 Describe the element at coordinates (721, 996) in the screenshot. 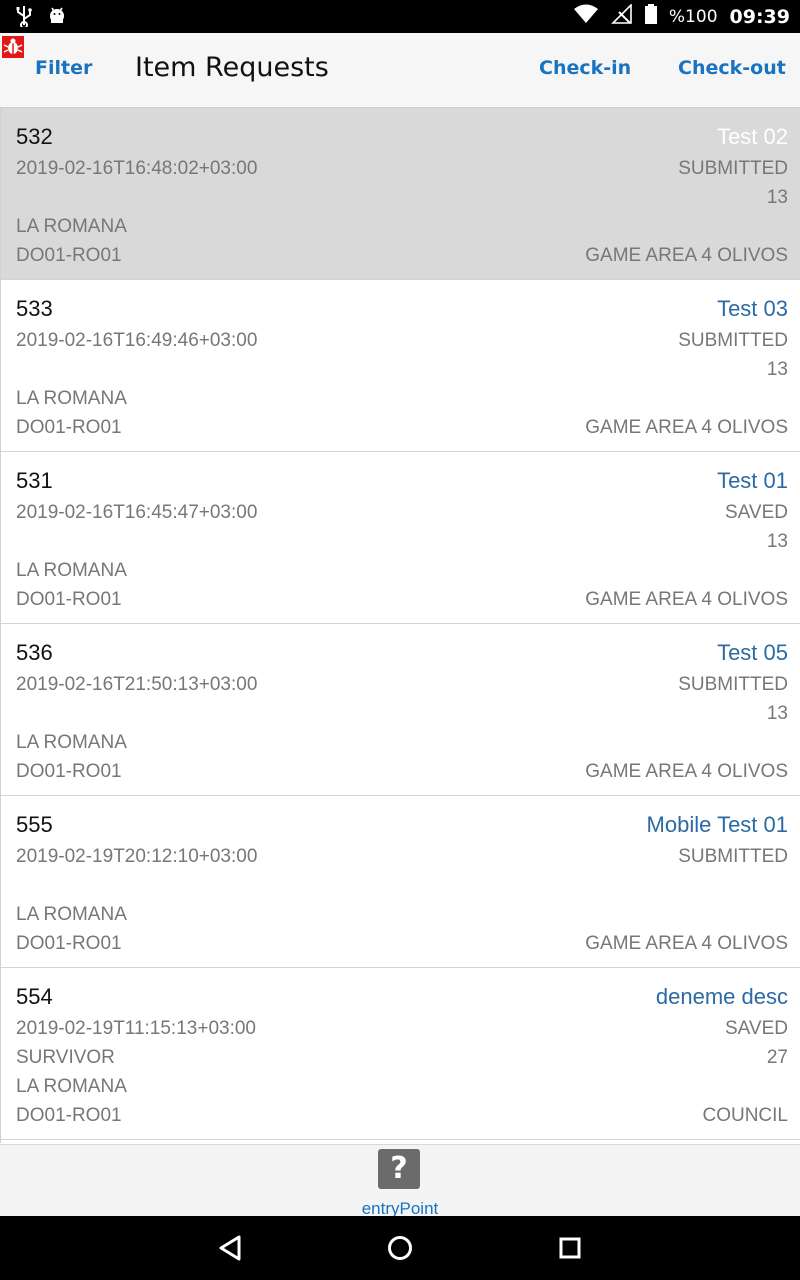

I see `request-description: deneme desc` at that location.